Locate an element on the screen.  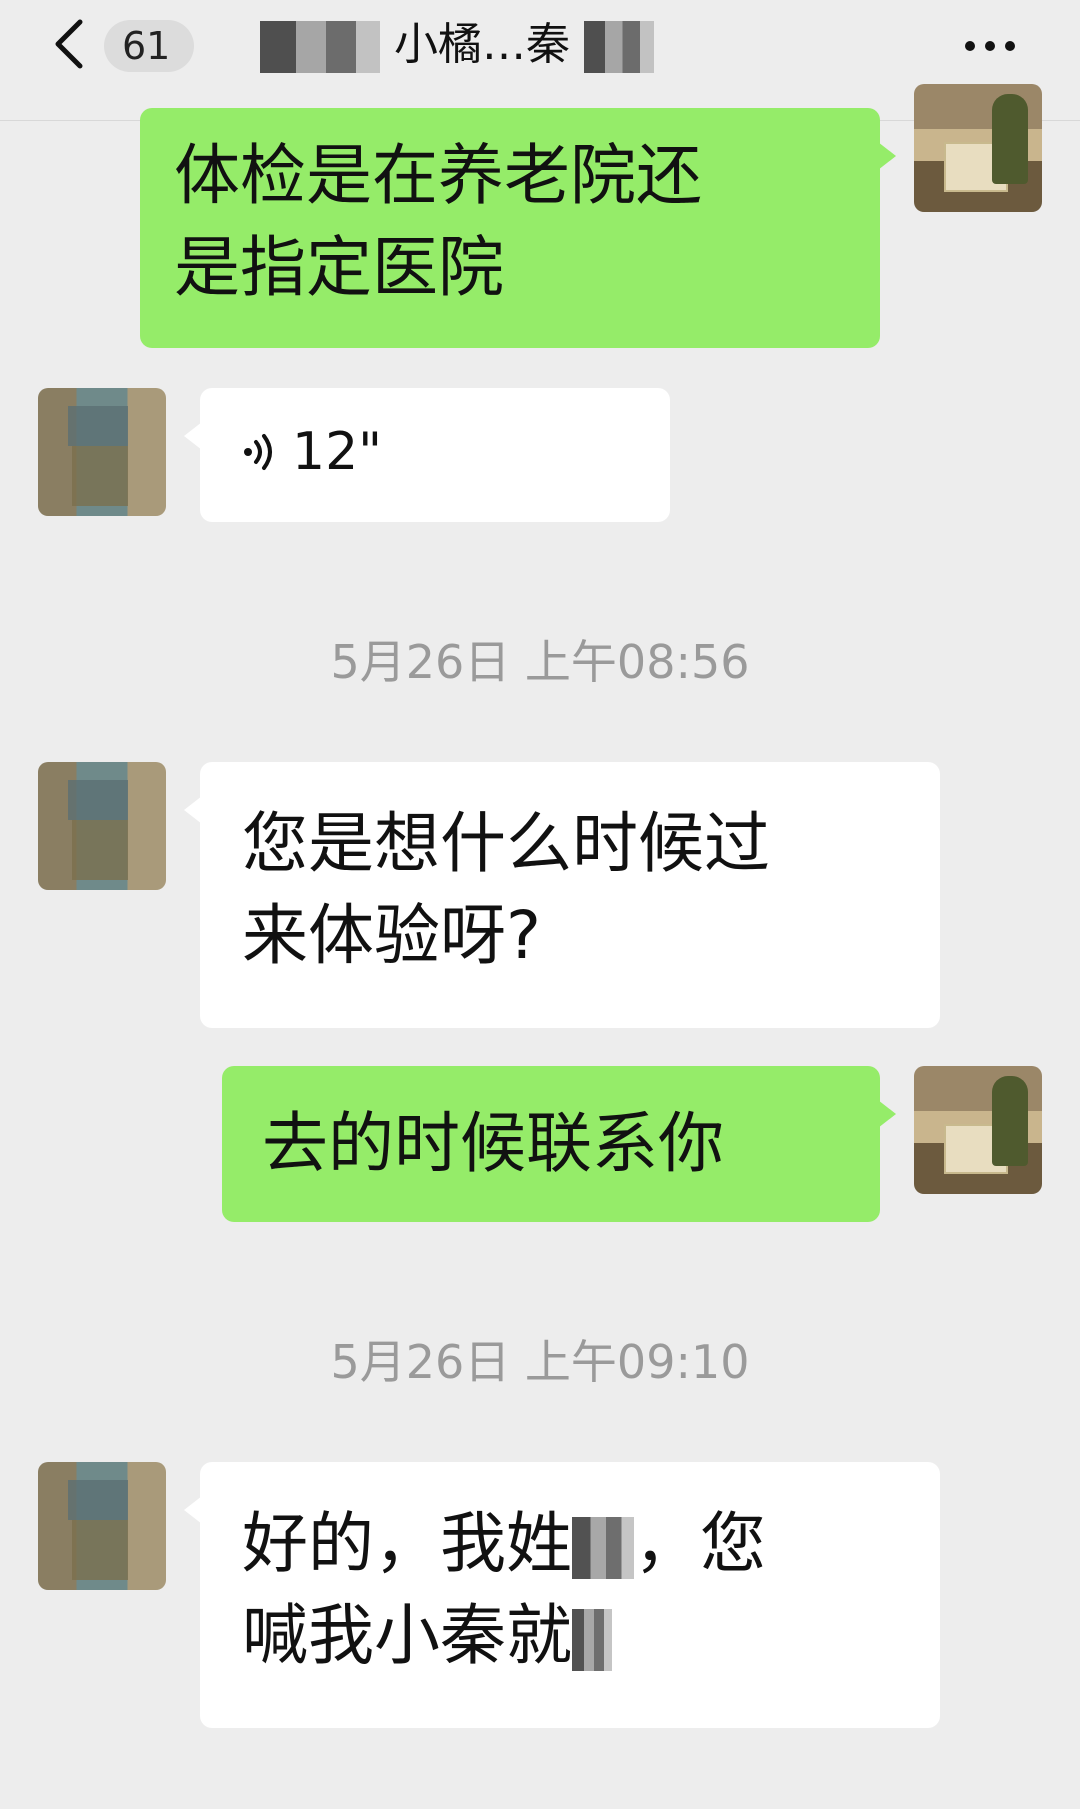
more-dots-icon is located at coordinates (990, 46).